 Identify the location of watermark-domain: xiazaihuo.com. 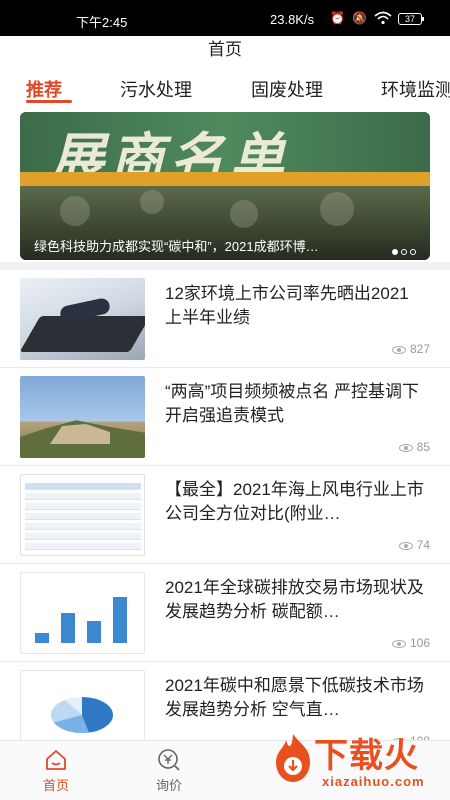
(373, 781).